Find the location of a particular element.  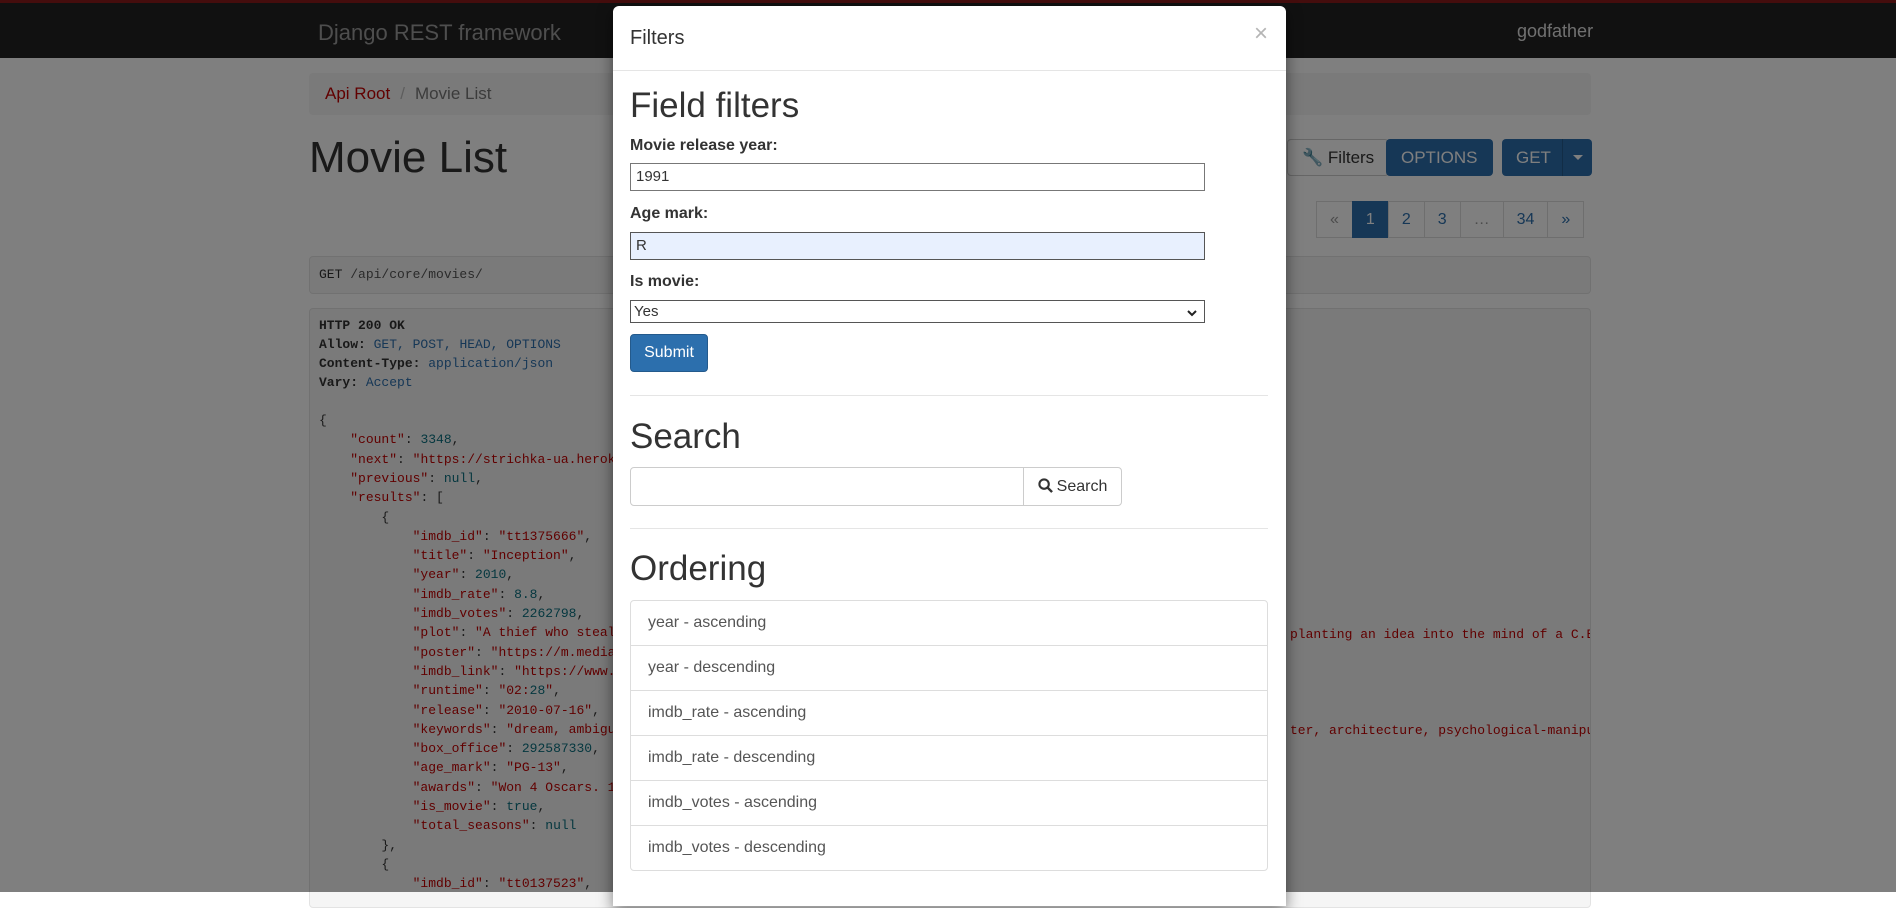

release-year-label: Movie release year: is located at coordinates (704, 145).